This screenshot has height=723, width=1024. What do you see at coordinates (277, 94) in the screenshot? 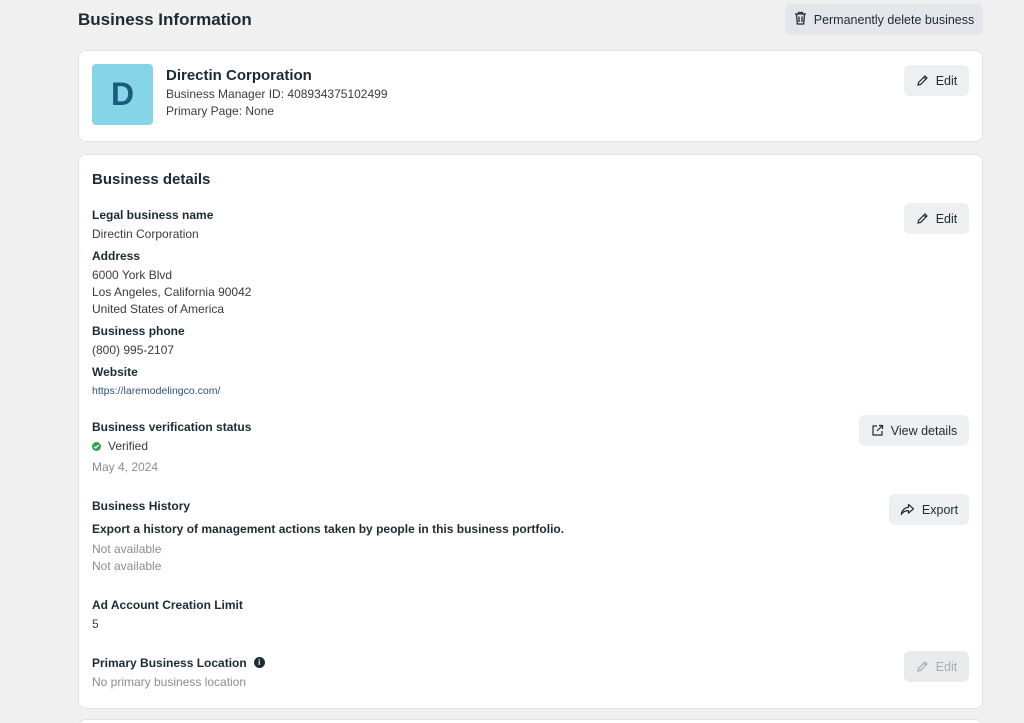
I see `business-manager-id: Business Manager ID: 408934375102499` at bounding box center [277, 94].